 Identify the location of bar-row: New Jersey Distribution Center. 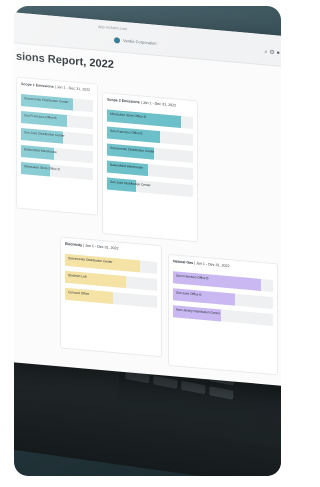
(223, 316).